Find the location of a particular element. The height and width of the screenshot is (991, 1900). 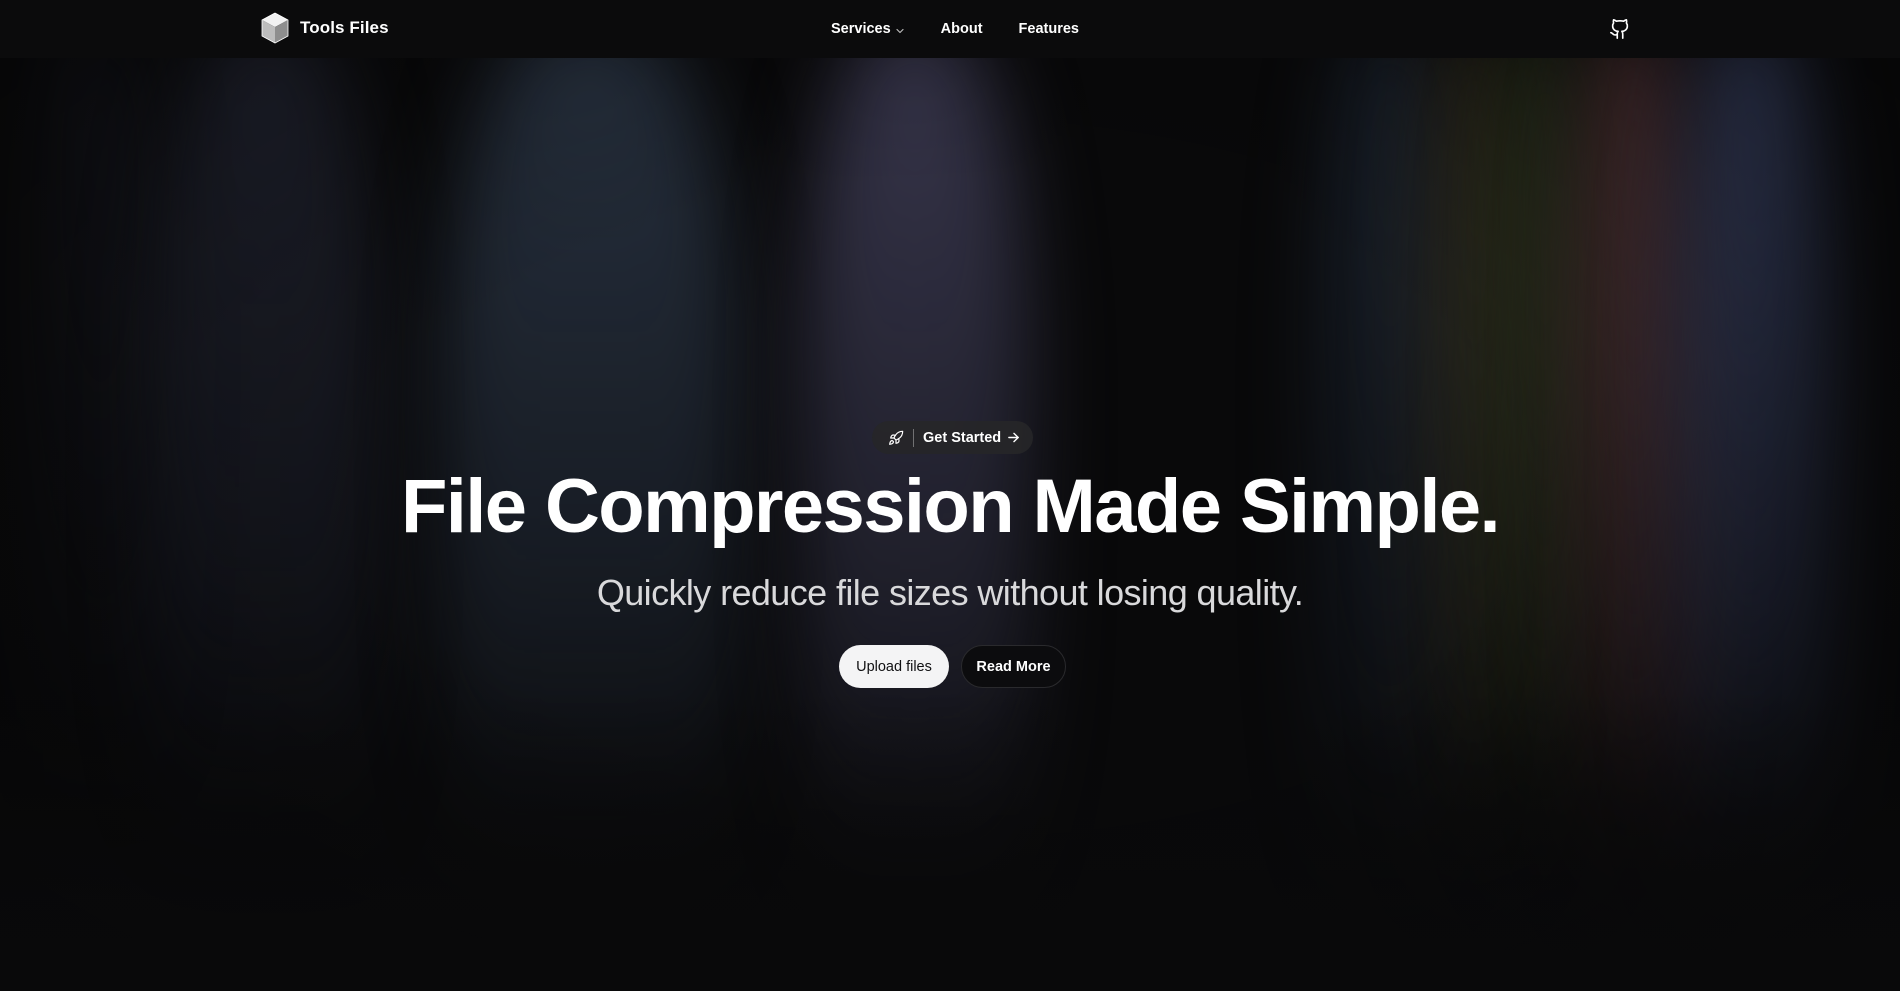

top-navbar: Tools Files Services About Features is located at coordinates (950, 29).